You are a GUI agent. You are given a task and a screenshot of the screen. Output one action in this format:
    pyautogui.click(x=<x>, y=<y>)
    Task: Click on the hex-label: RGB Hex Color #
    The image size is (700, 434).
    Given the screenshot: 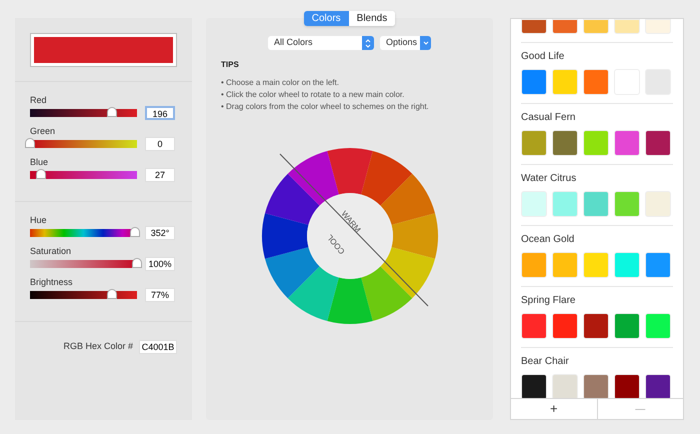 What is the action you would take?
    pyautogui.click(x=98, y=347)
    